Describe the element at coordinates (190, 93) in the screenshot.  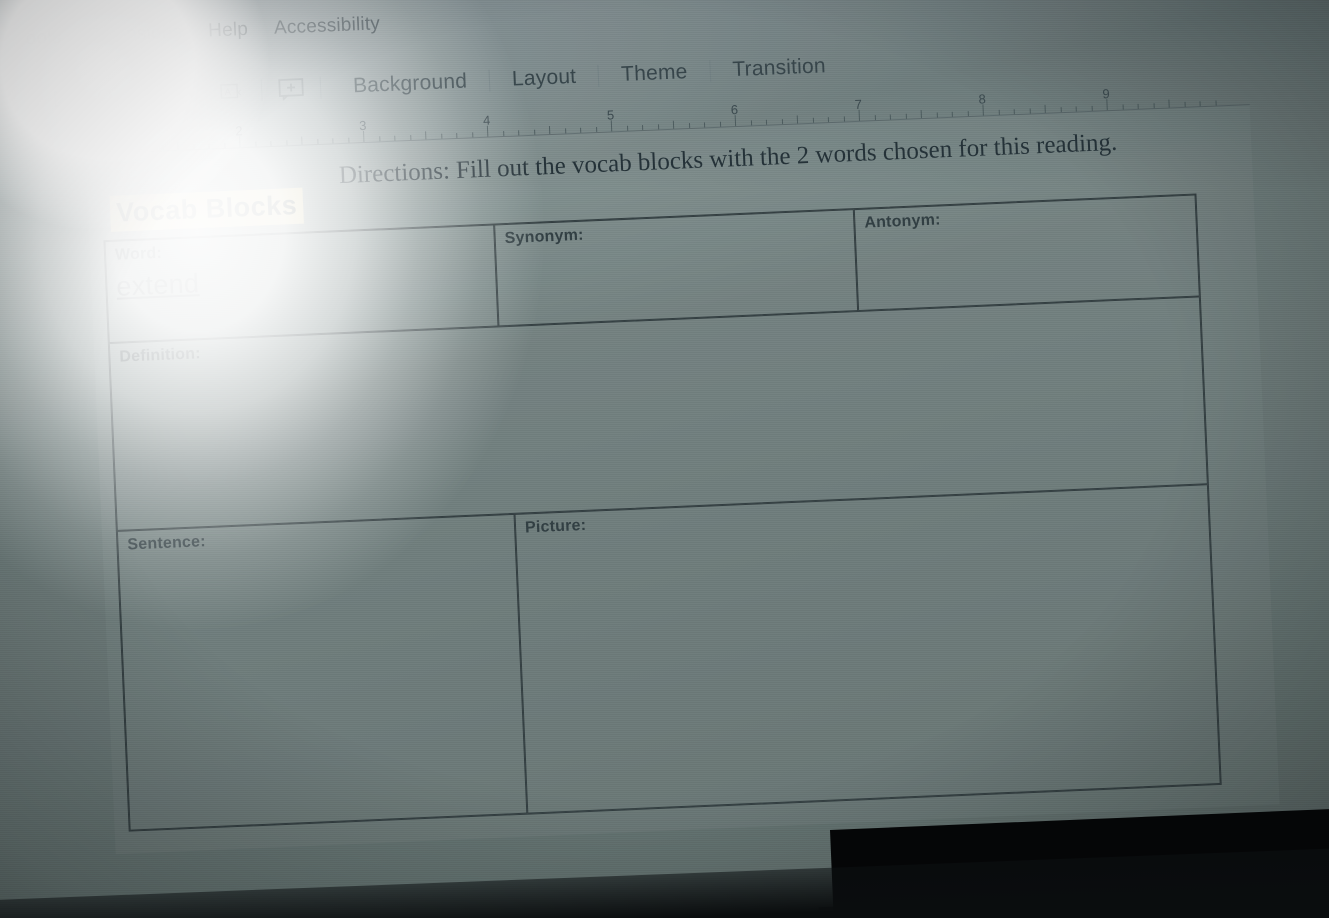
I see `line-tool-dropdown-icon` at that location.